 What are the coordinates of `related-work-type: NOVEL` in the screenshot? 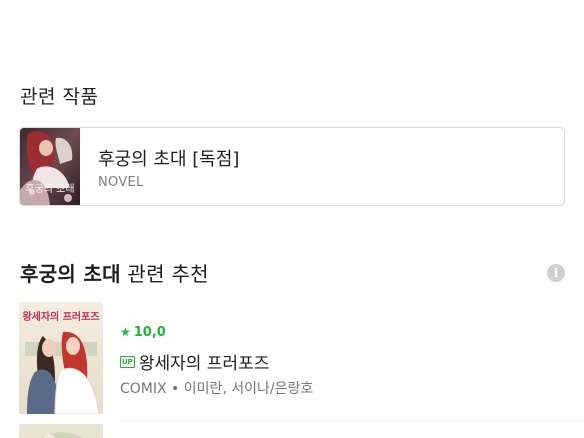 It's located at (121, 182).